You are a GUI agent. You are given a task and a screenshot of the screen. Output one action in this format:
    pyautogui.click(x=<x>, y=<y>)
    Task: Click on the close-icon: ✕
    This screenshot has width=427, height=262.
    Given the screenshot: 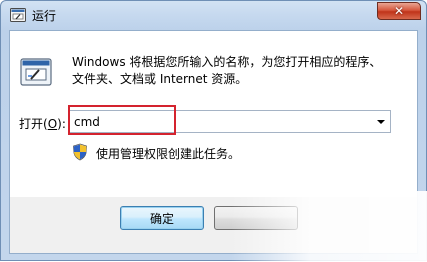 What is the action you would take?
    pyautogui.click(x=399, y=11)
    